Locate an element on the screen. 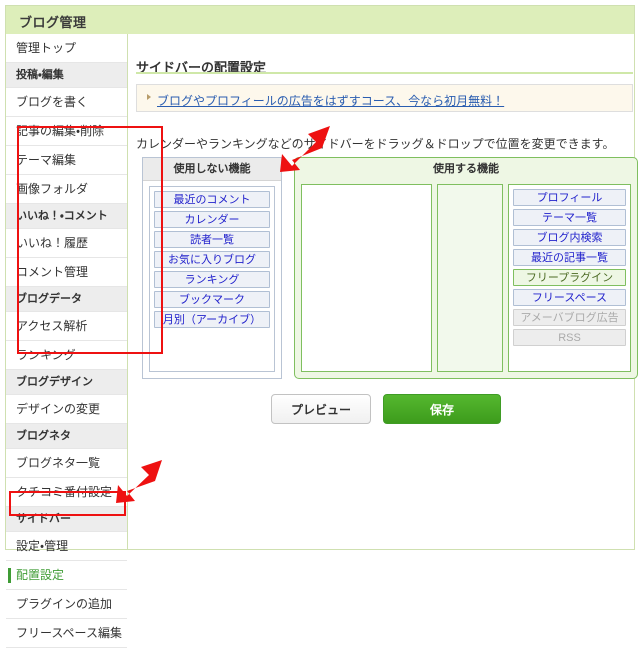 This screenshot has width=640, height=648. sidebar-item-10: アクセス解析 is located at coordinates (66, 326).